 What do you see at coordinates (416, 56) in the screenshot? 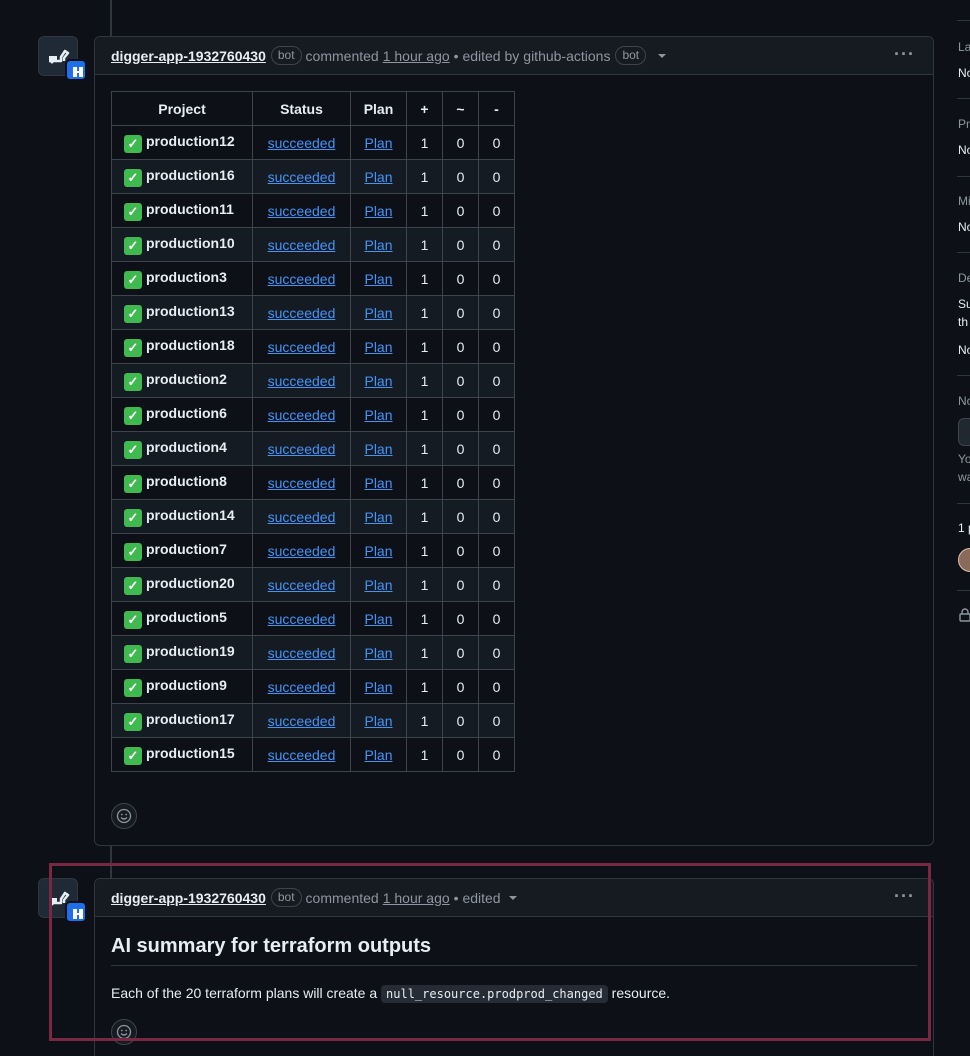
I see `comment-time-link: 1 hour ago` at bounding box center [416, 56].